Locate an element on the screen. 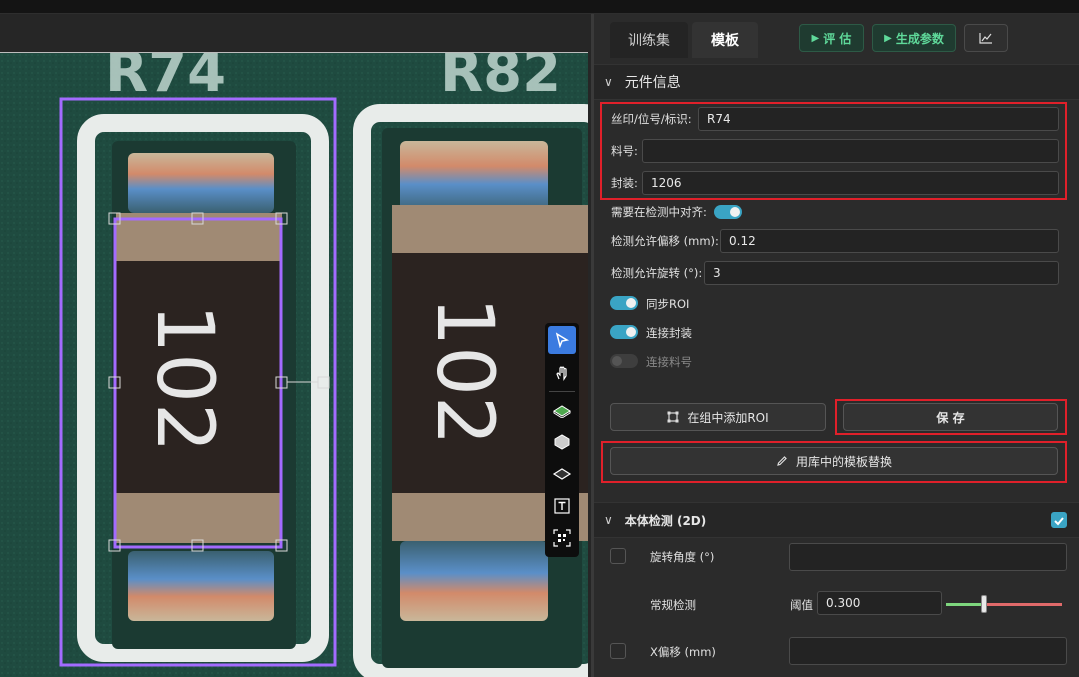 Image resolution: width=1079 pixels, height=677 pixels. viewer-header is located at coordinates (295, 33).